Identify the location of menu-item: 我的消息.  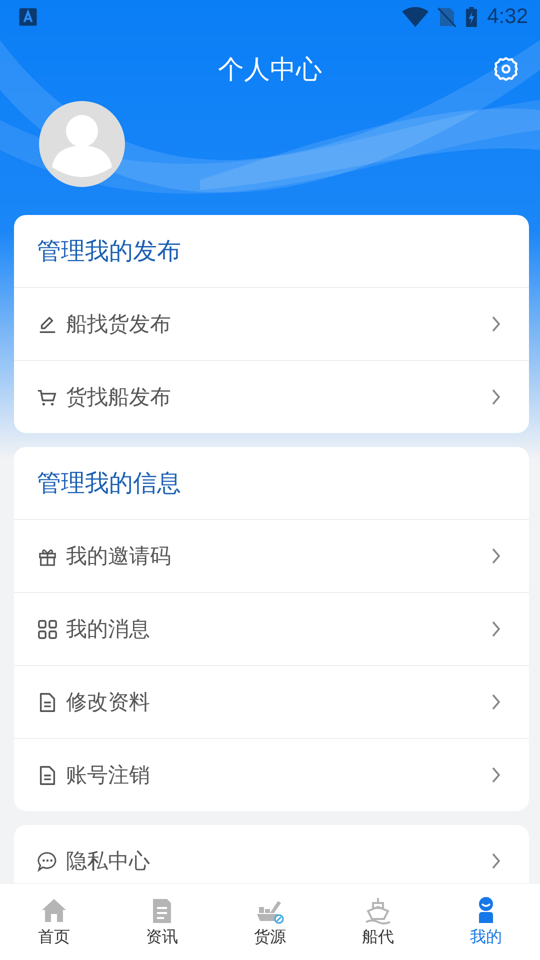
(271, 629).